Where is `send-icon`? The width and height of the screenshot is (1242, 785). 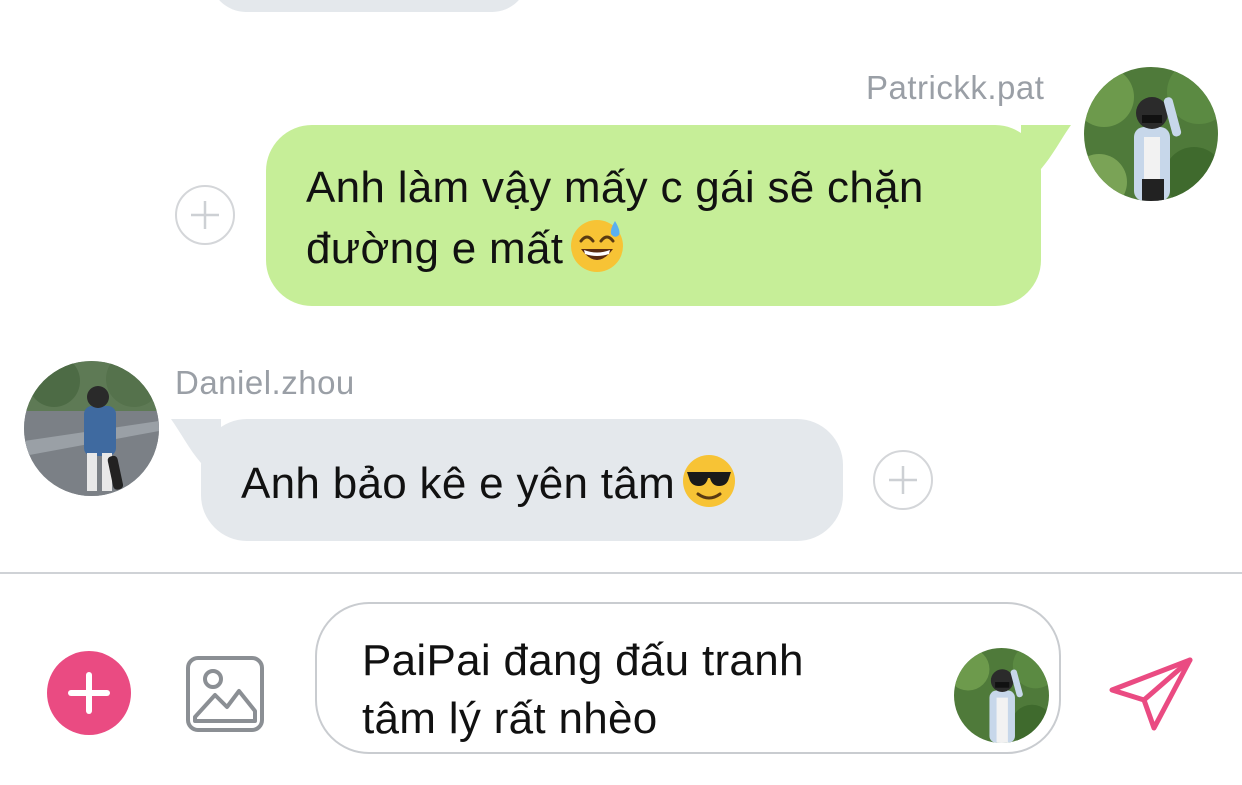 send-icon is located at coordinates (1151, 694).